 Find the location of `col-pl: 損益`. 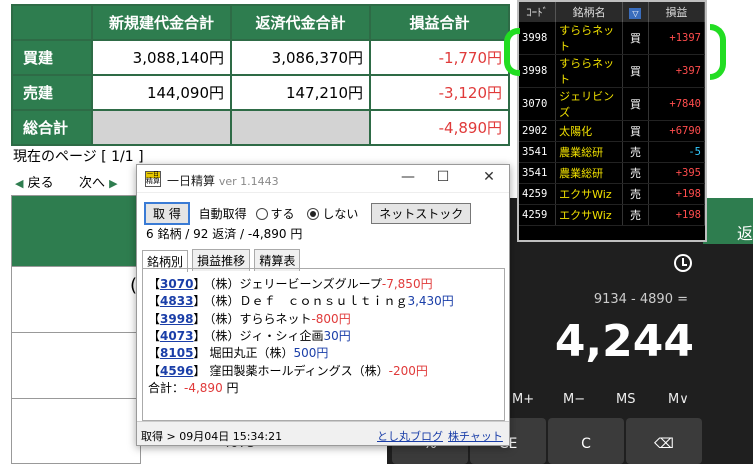

col-pl: 損益 is located at coordinates (677, 12).